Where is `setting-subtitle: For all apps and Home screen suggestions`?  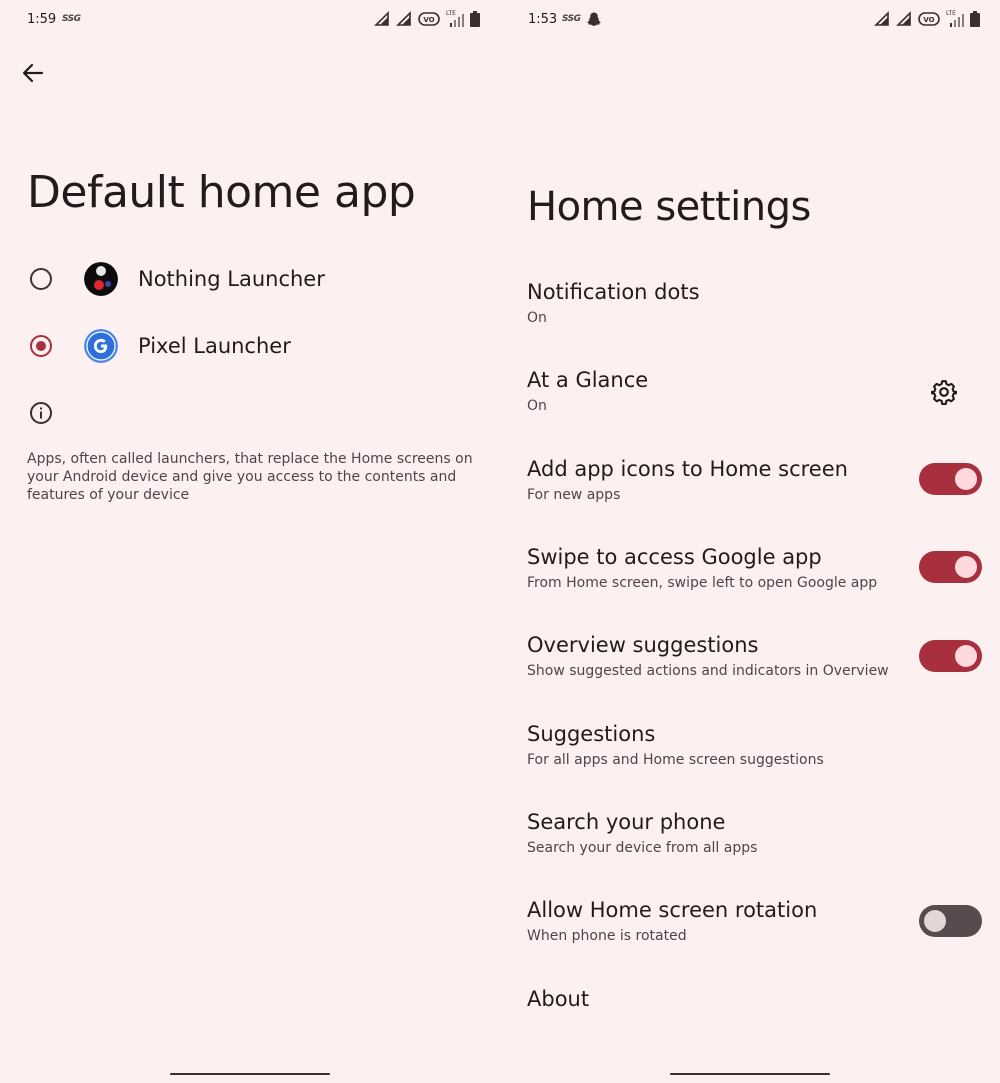 setting-subtitle: For all apps and Home screen suggestions is located at coordinates (675, 760).